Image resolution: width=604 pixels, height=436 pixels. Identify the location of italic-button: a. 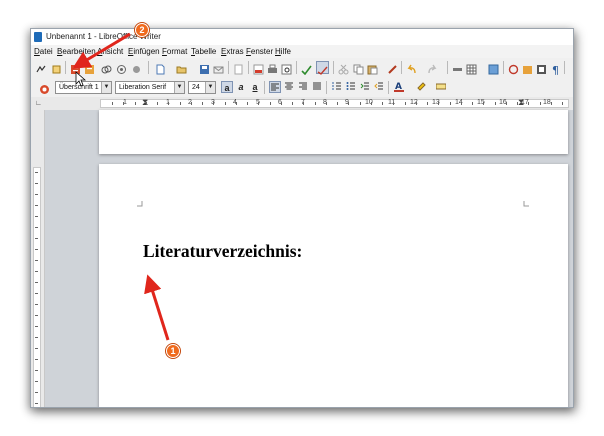
(241, 87).